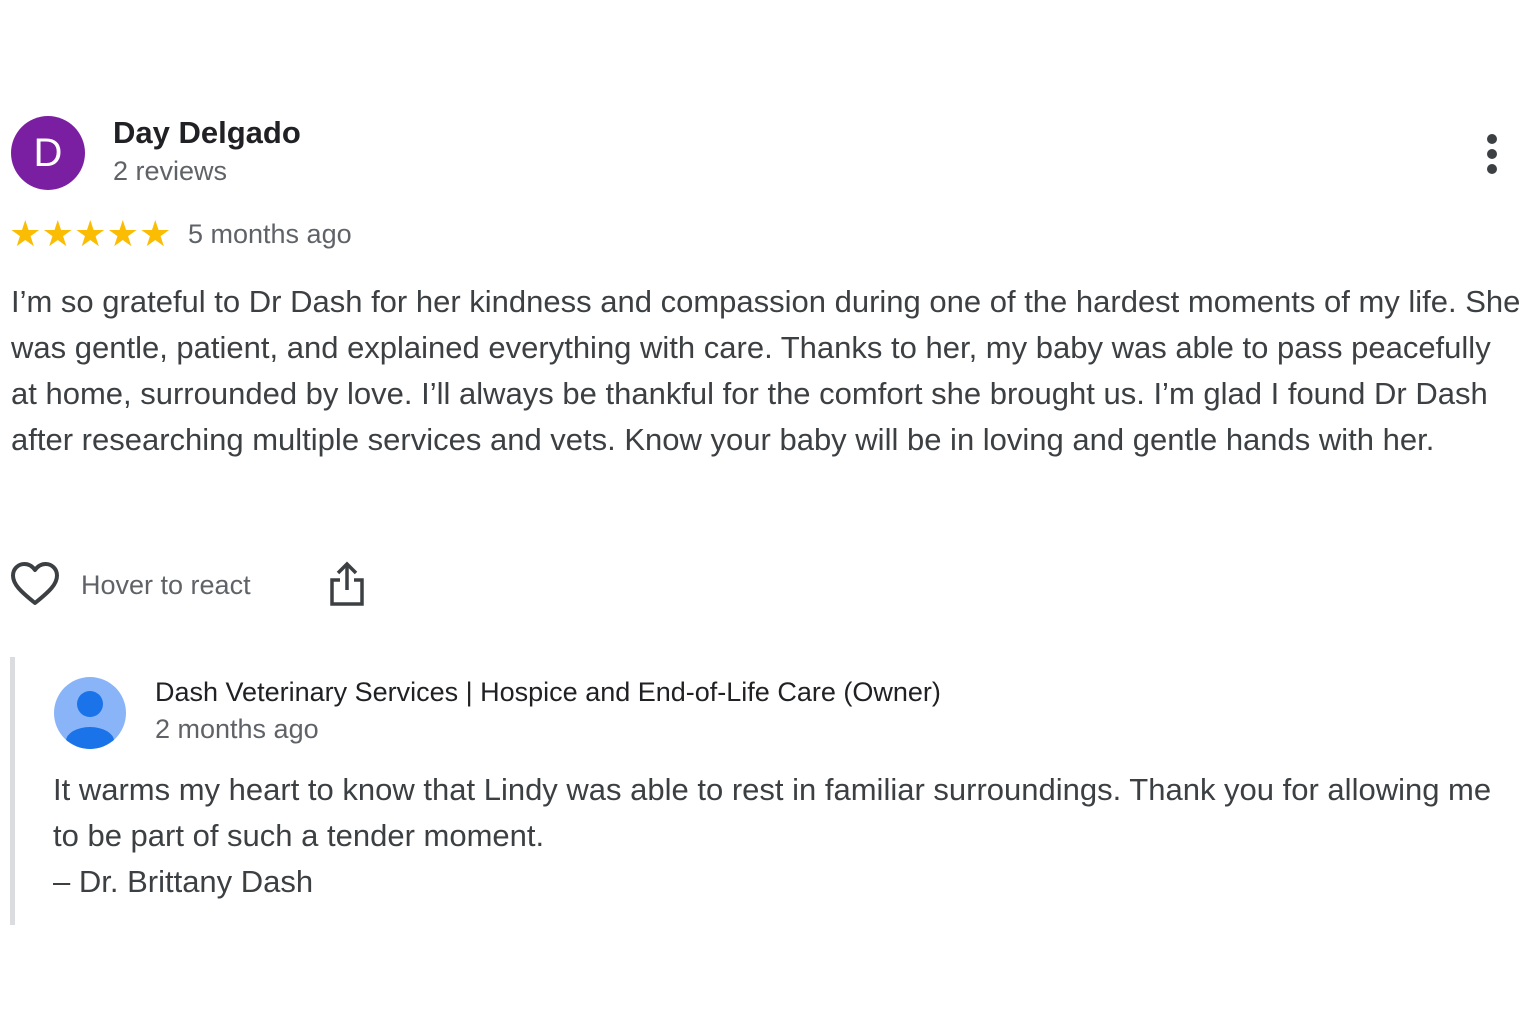 The height and width of the screenshot is (1024, 1536). I want to click on share-icon, so click(347, 583).